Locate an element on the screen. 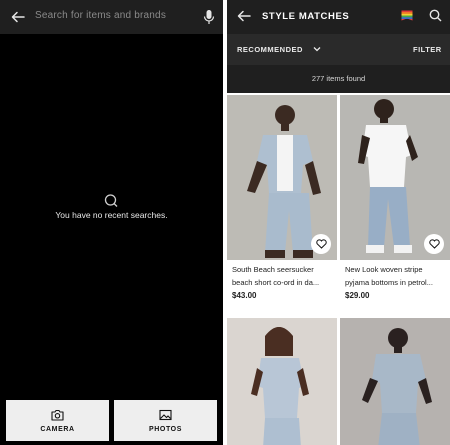  microphone-icon is located at coordinates (209, 17).